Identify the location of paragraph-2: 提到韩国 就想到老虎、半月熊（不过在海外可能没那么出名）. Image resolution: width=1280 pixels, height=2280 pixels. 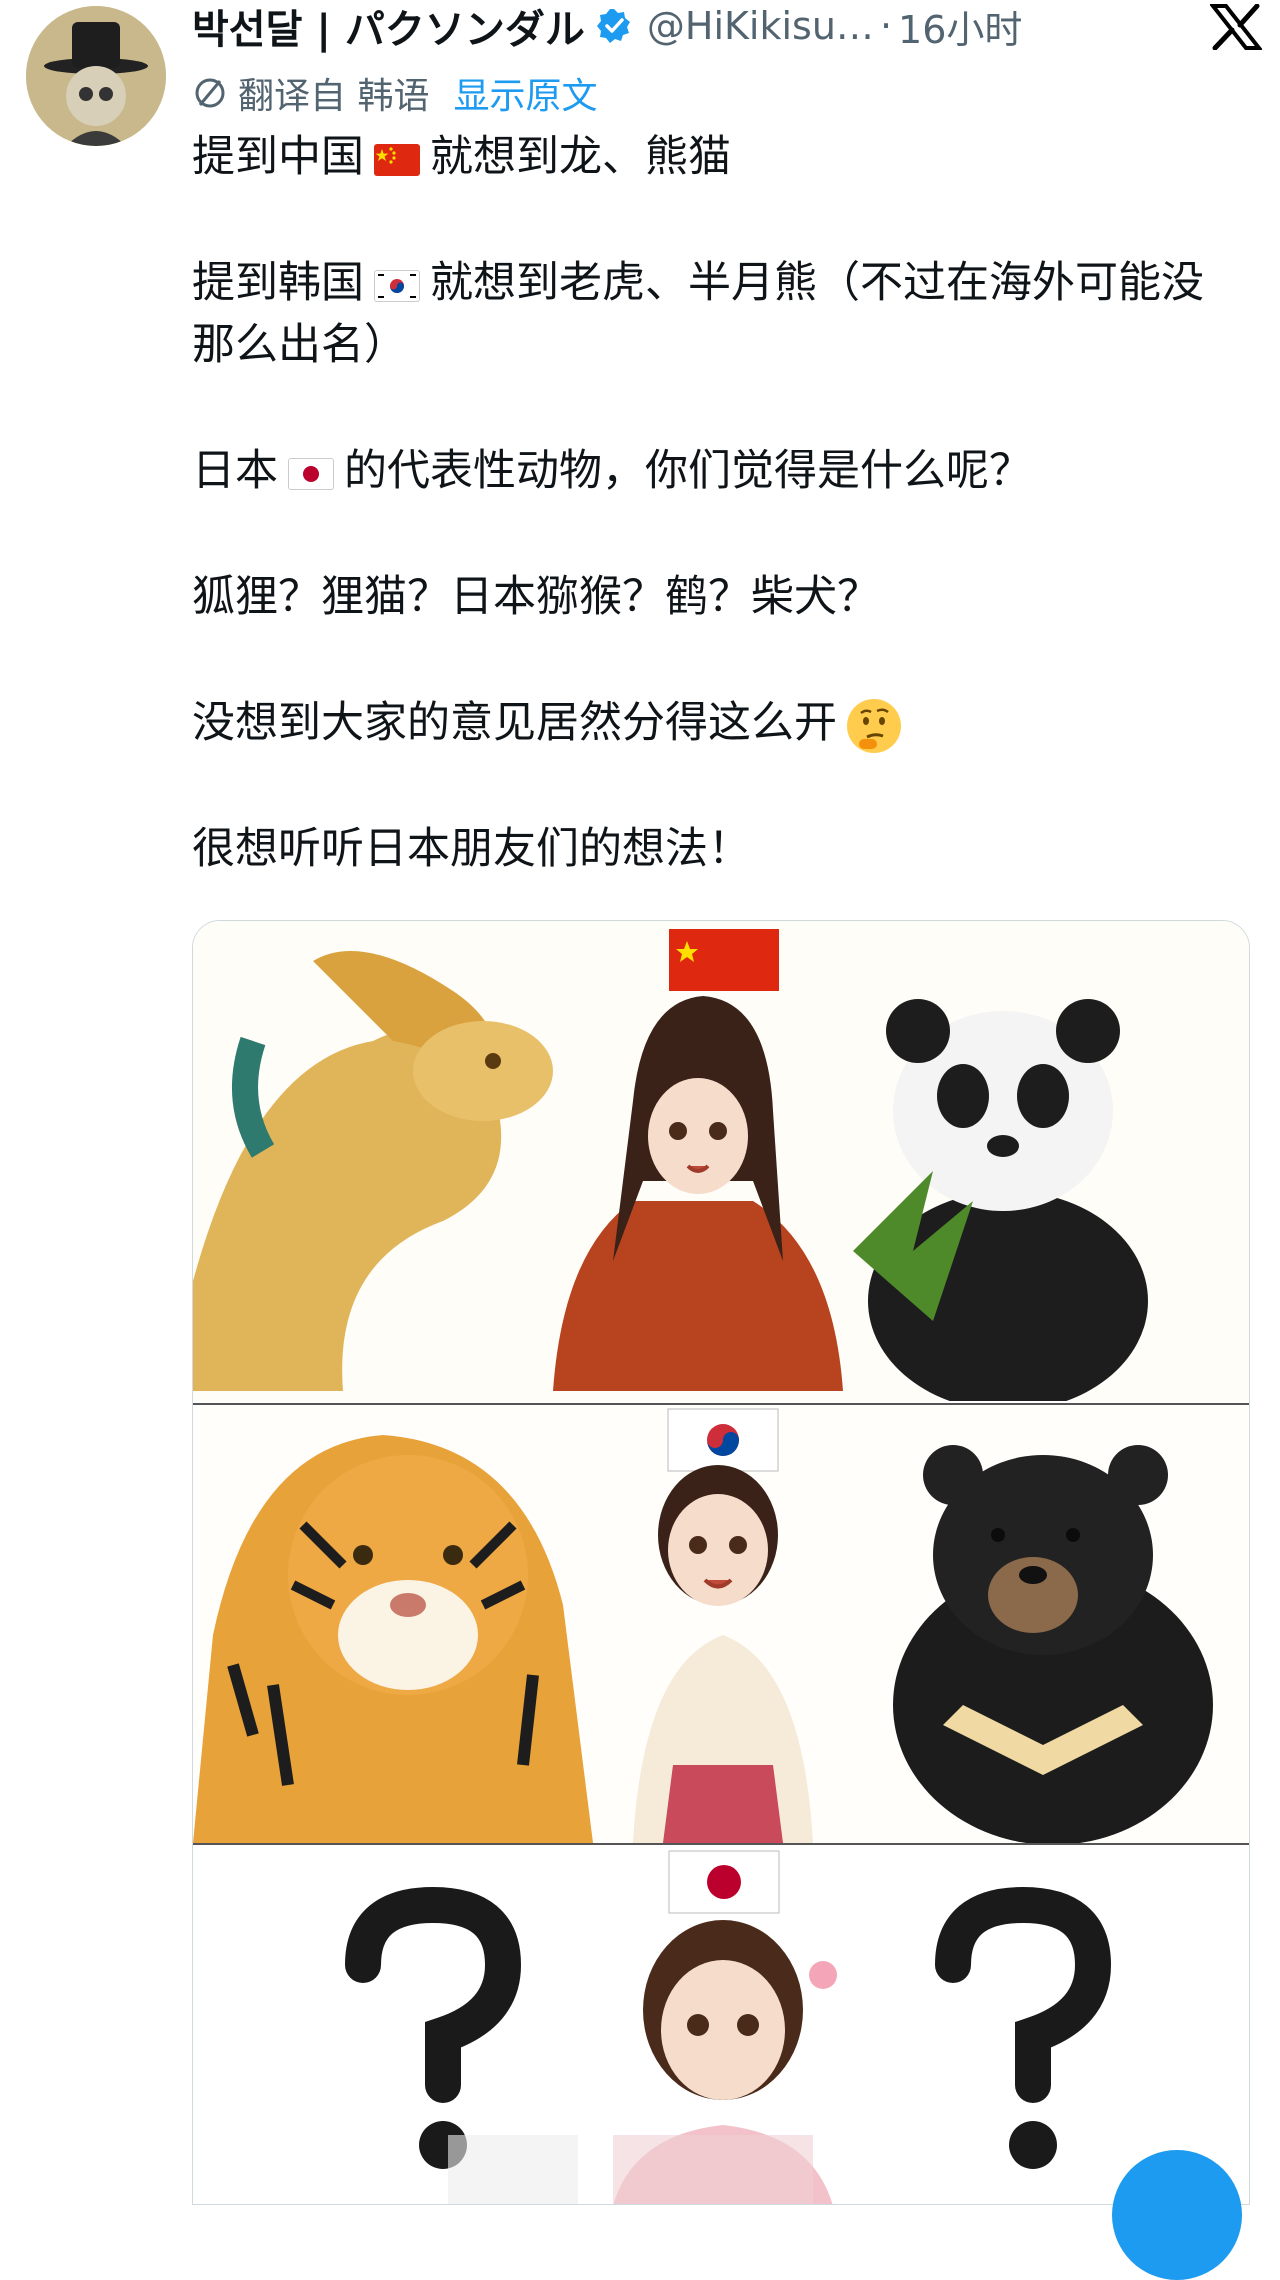
(712, 314).